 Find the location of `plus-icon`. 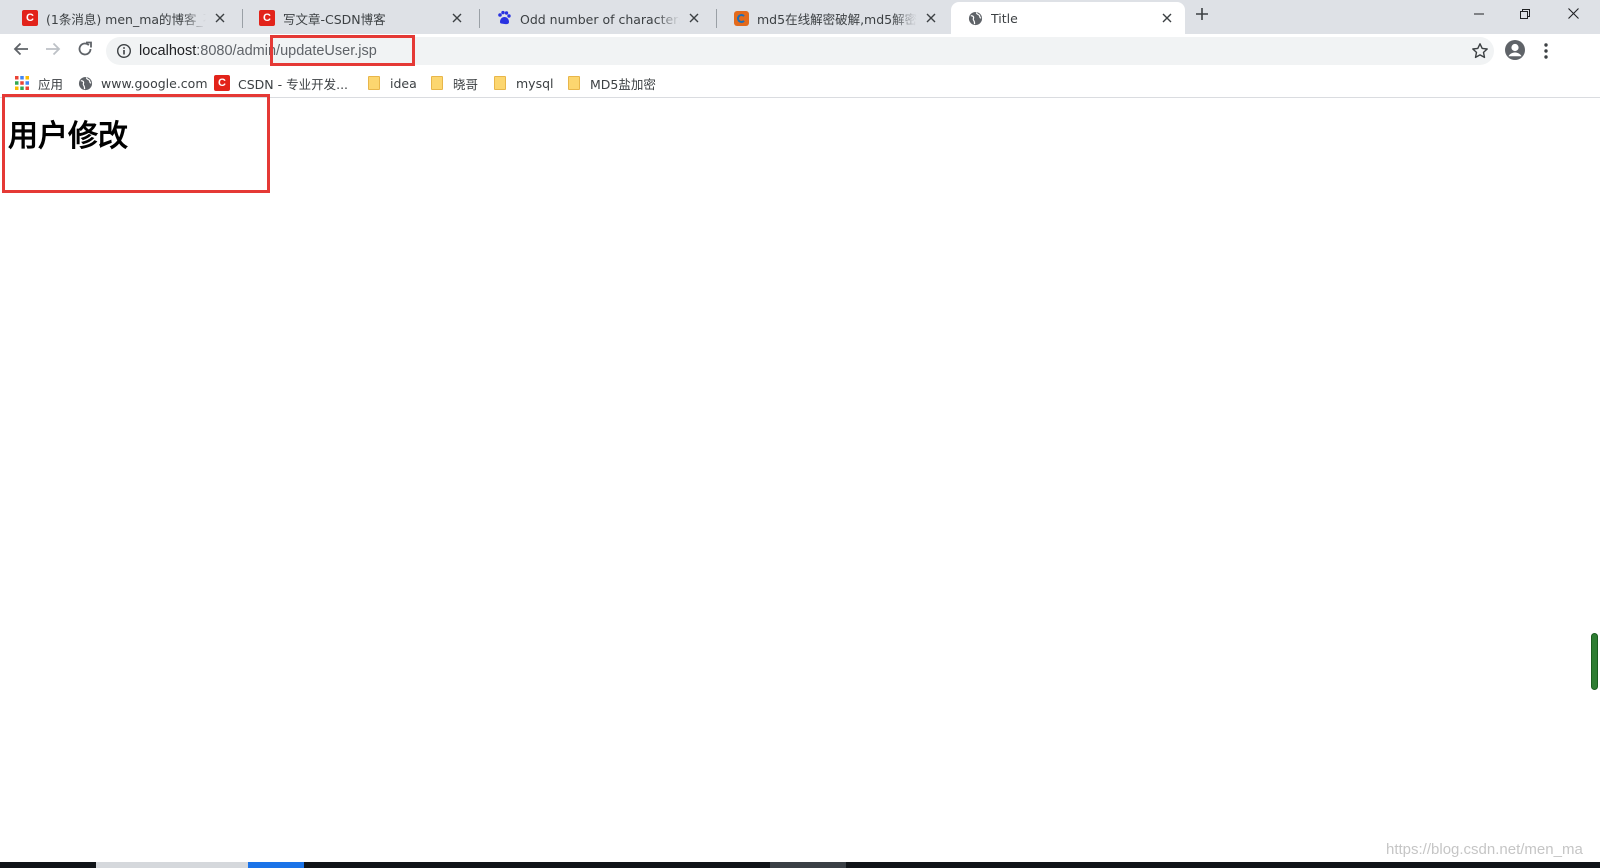

plus-icon is located at coordinates (1202, 16).